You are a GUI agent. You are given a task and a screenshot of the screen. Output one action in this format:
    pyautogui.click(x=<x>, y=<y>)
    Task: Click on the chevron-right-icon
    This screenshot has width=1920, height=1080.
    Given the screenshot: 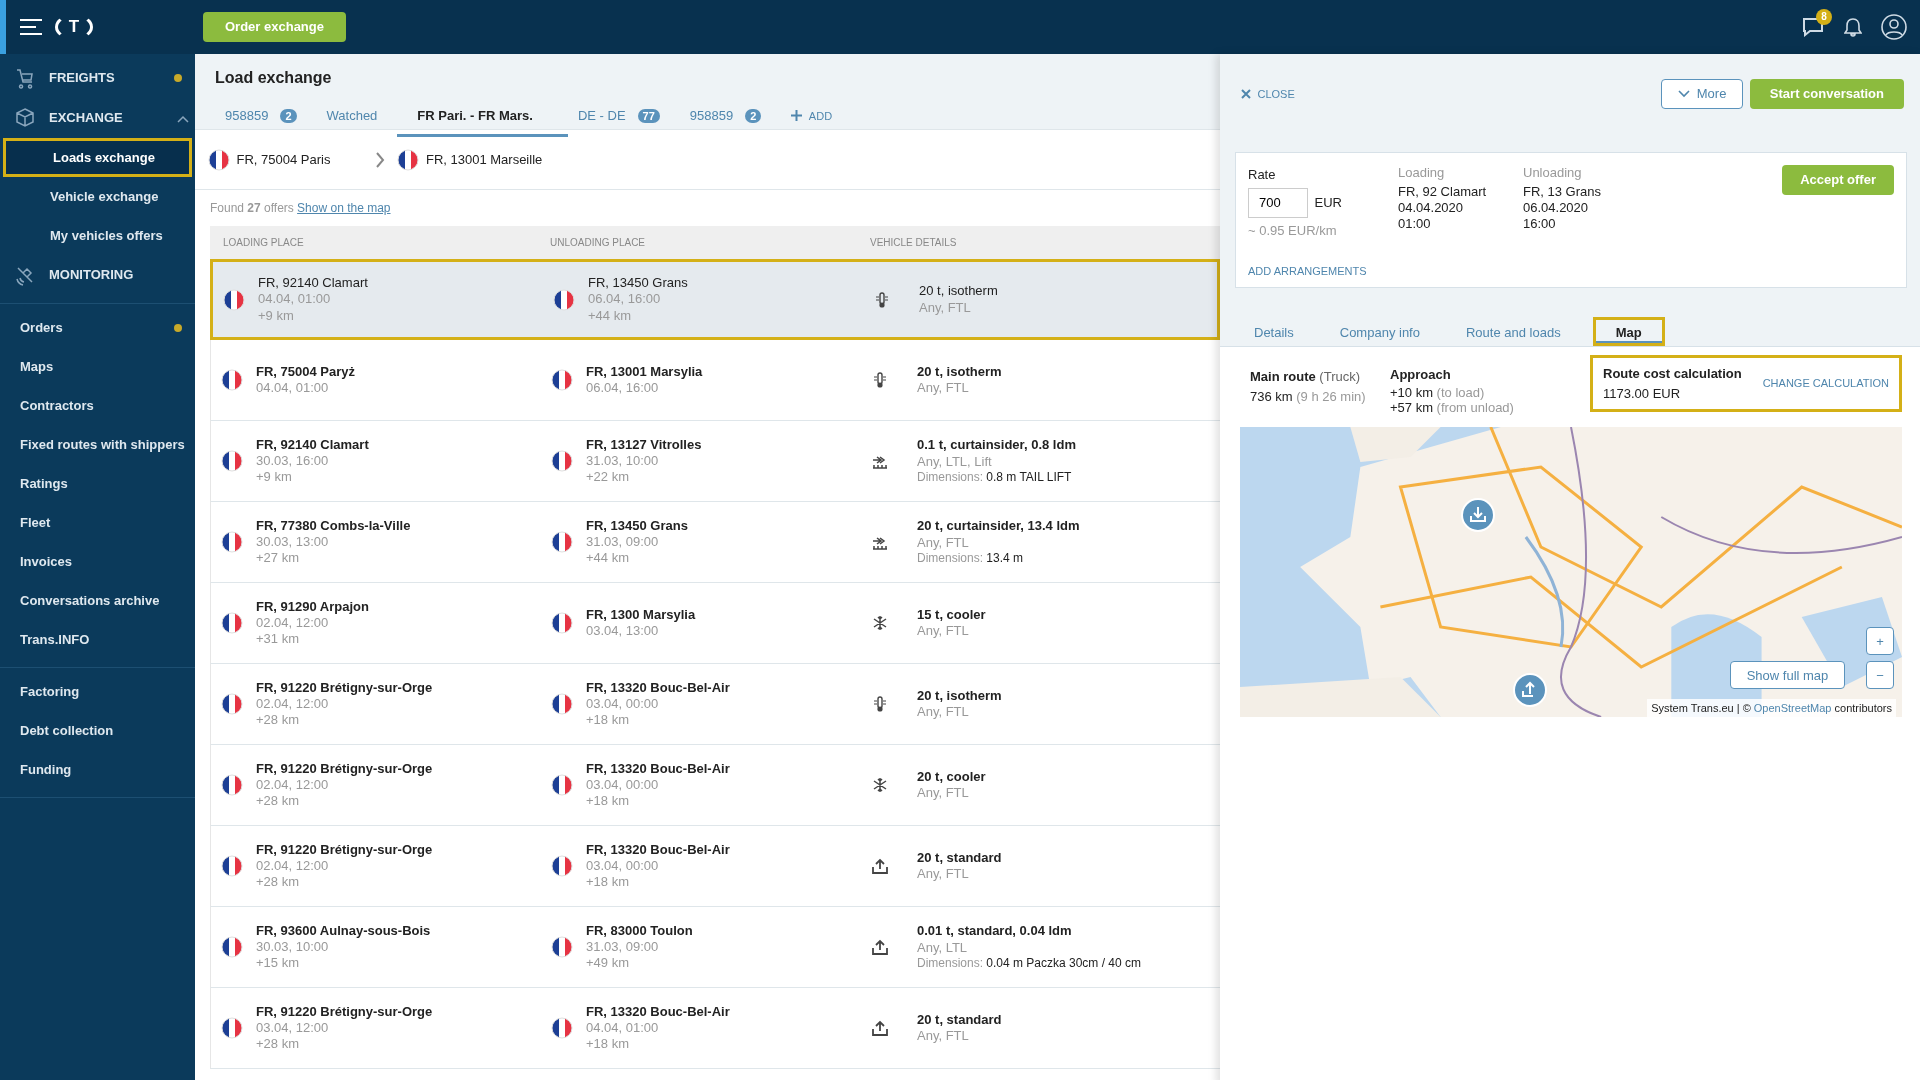 What is the action you would take?
    pyautogui.click(x=380, y=160)
    